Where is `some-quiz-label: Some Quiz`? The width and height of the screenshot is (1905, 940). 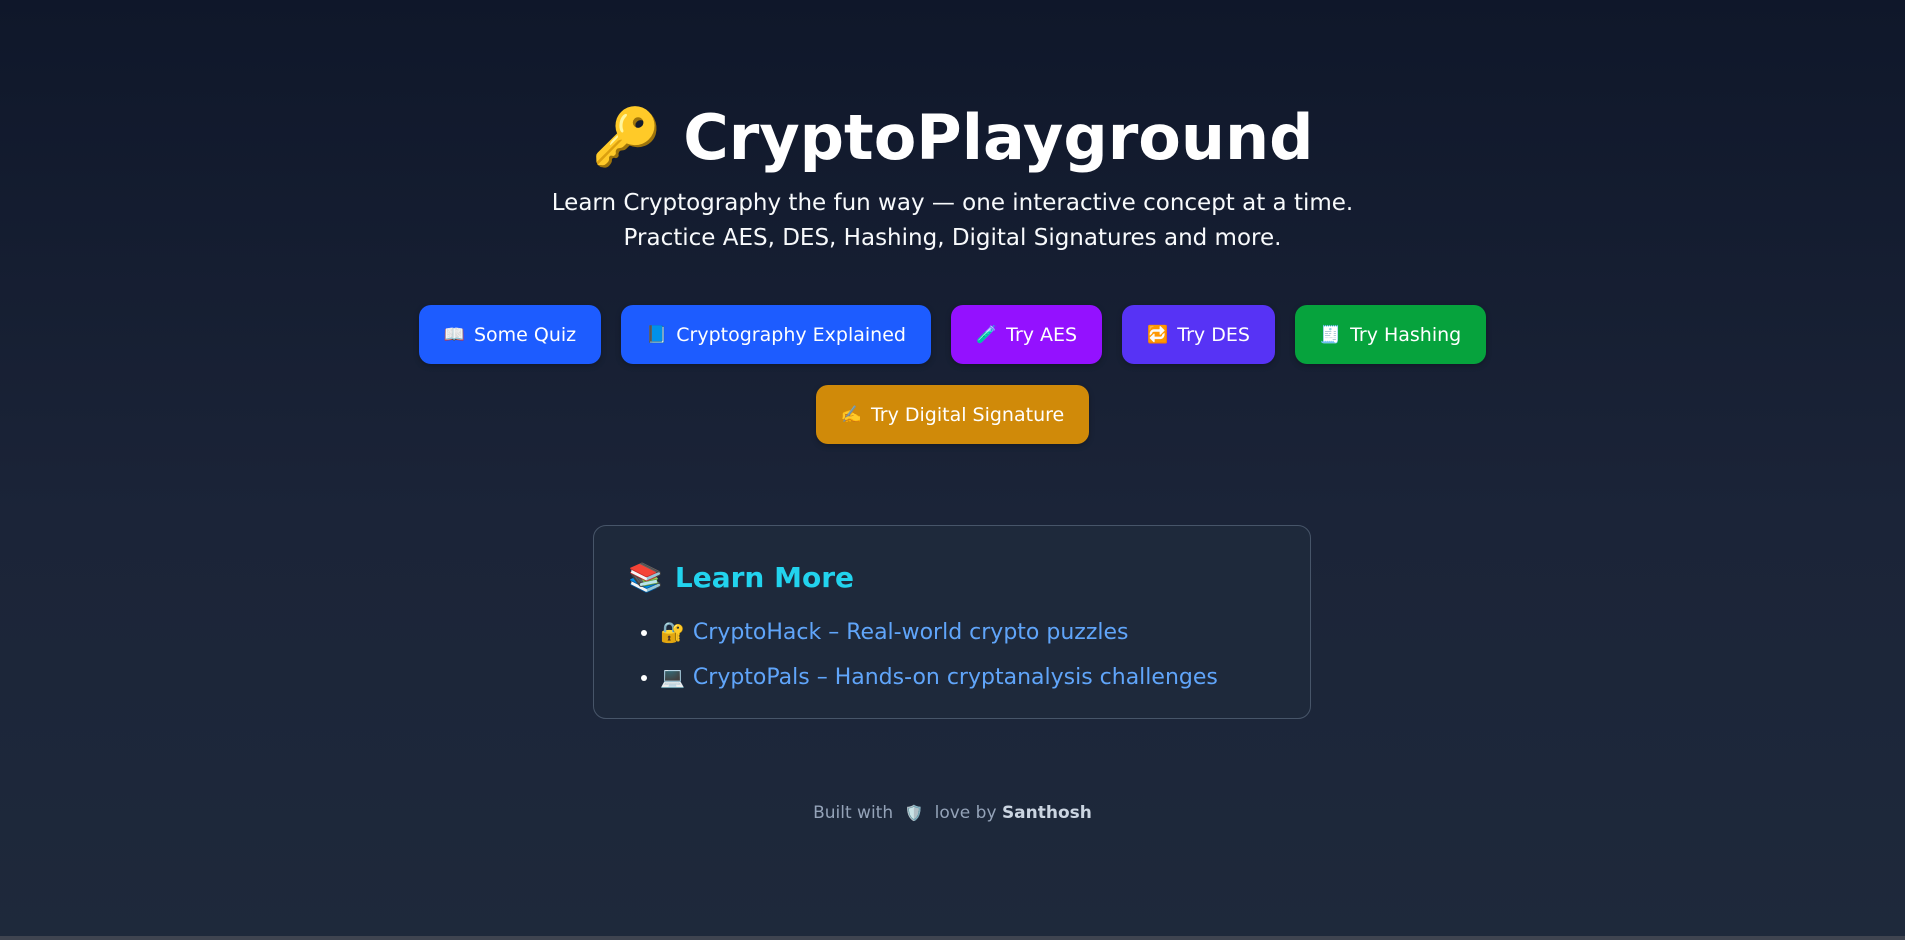 some-quiz-label: Some Quiz is located at coordinates (525, 334).